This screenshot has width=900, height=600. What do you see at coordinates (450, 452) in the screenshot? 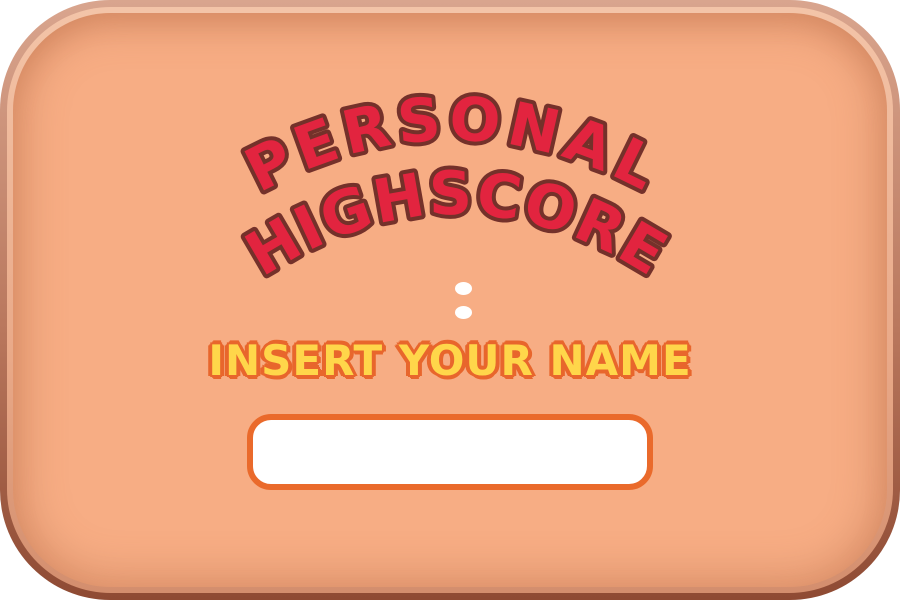
I see `player-name-input` at bounding box center [450, 452].